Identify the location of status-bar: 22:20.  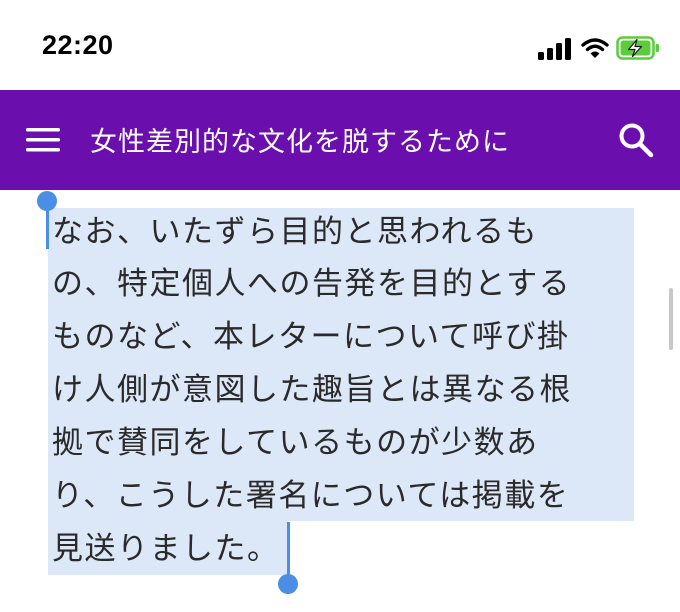
(340, 45).